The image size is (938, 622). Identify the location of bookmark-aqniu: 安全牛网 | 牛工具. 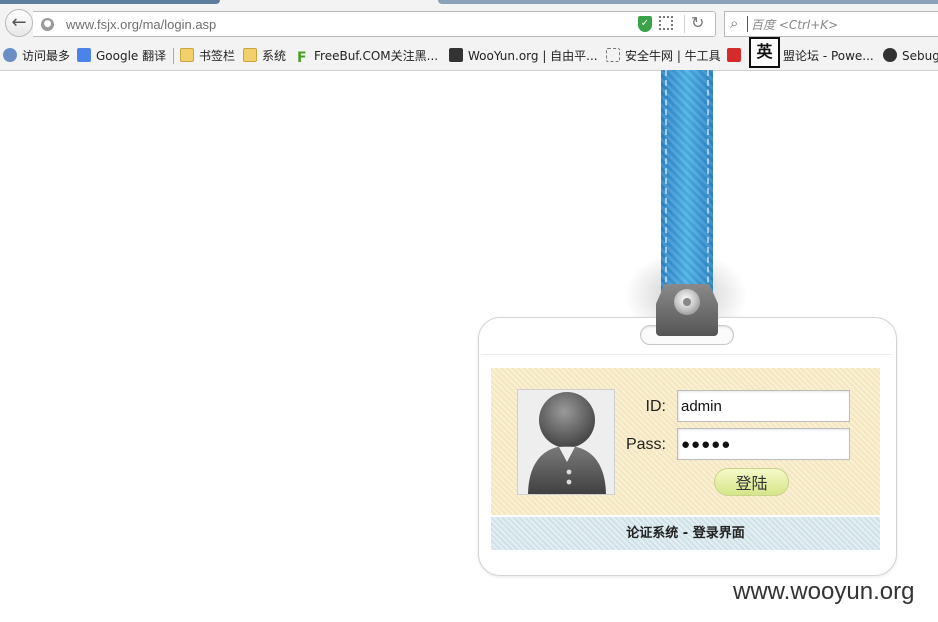
(663, 56).